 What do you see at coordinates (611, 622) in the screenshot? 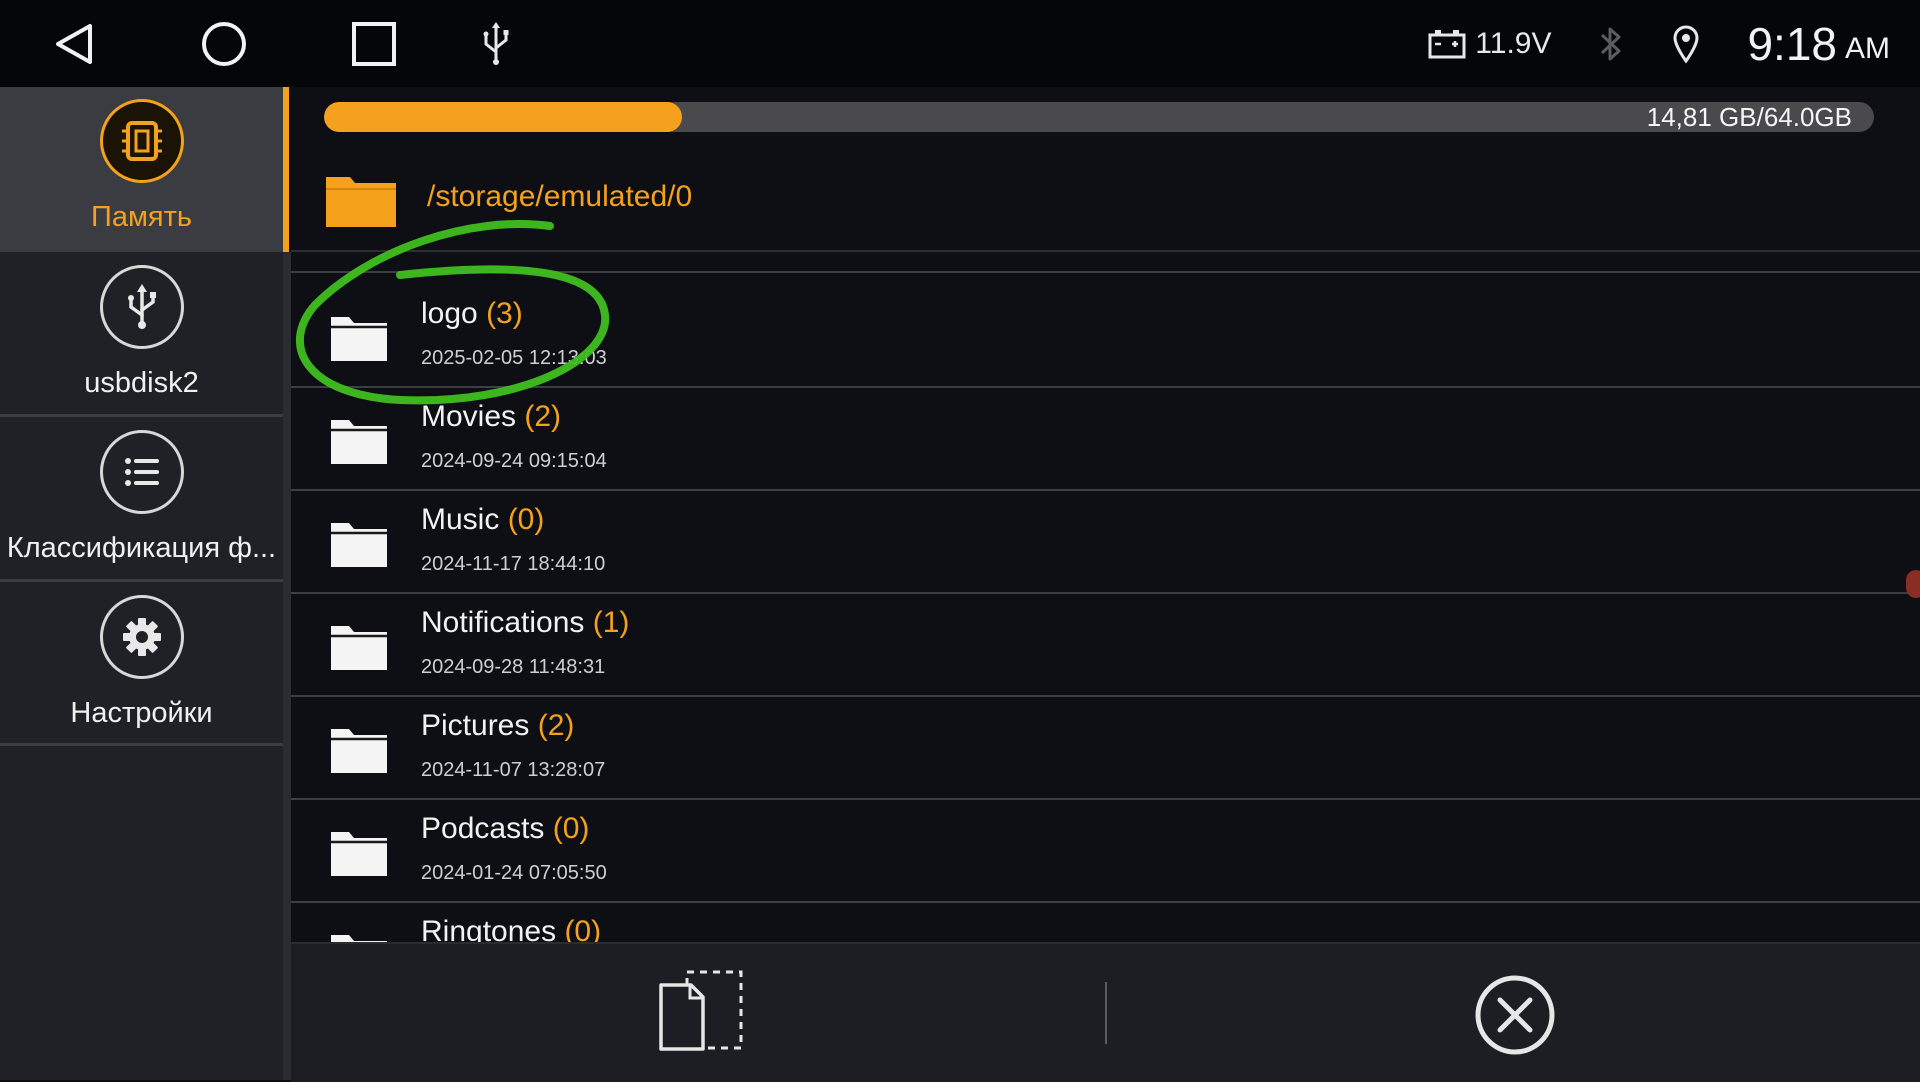
I see `file-count: (1)` at bounding box center [611, 622].